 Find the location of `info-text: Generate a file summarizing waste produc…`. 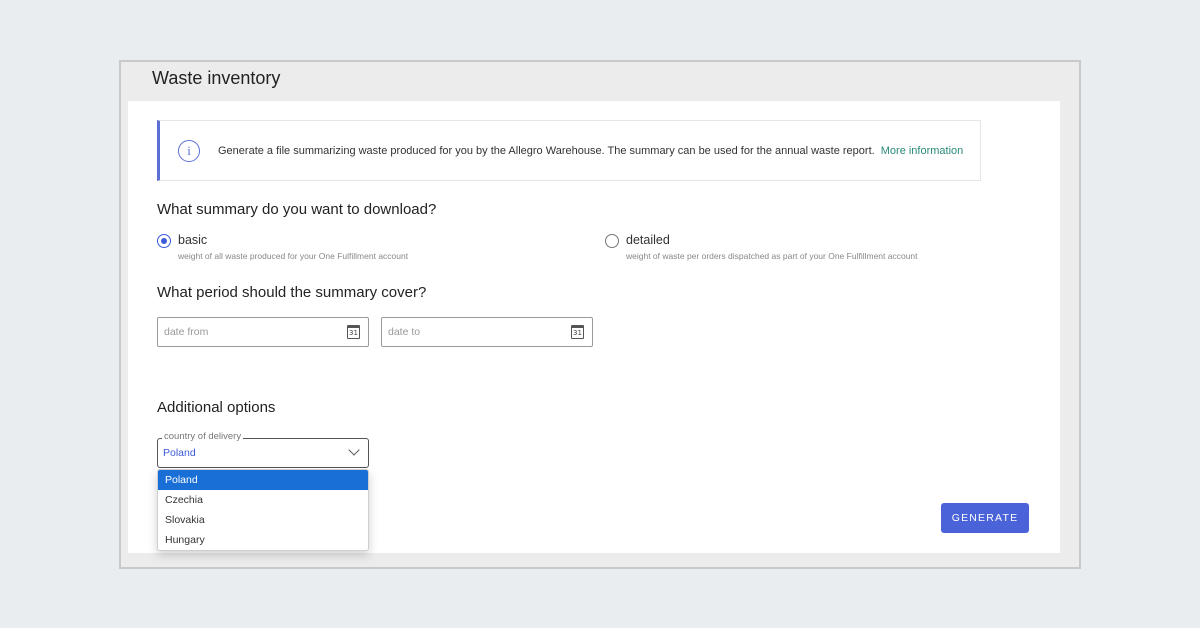

info-text: Generate a file summarizing waste produc… is located at coordinates (590, 151).